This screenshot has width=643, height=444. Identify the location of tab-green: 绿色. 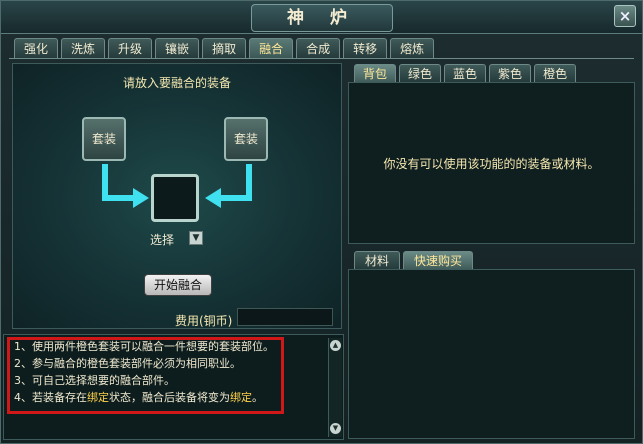
(420, 73).